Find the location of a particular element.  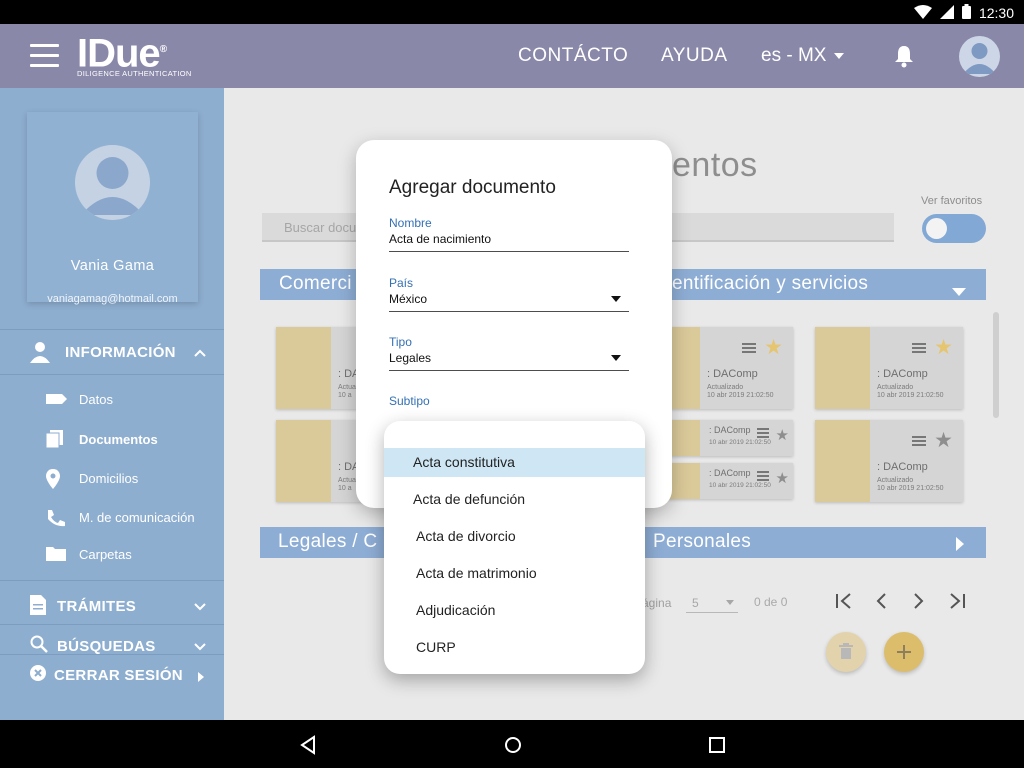

person-icon is located at coordinates (40, 354).